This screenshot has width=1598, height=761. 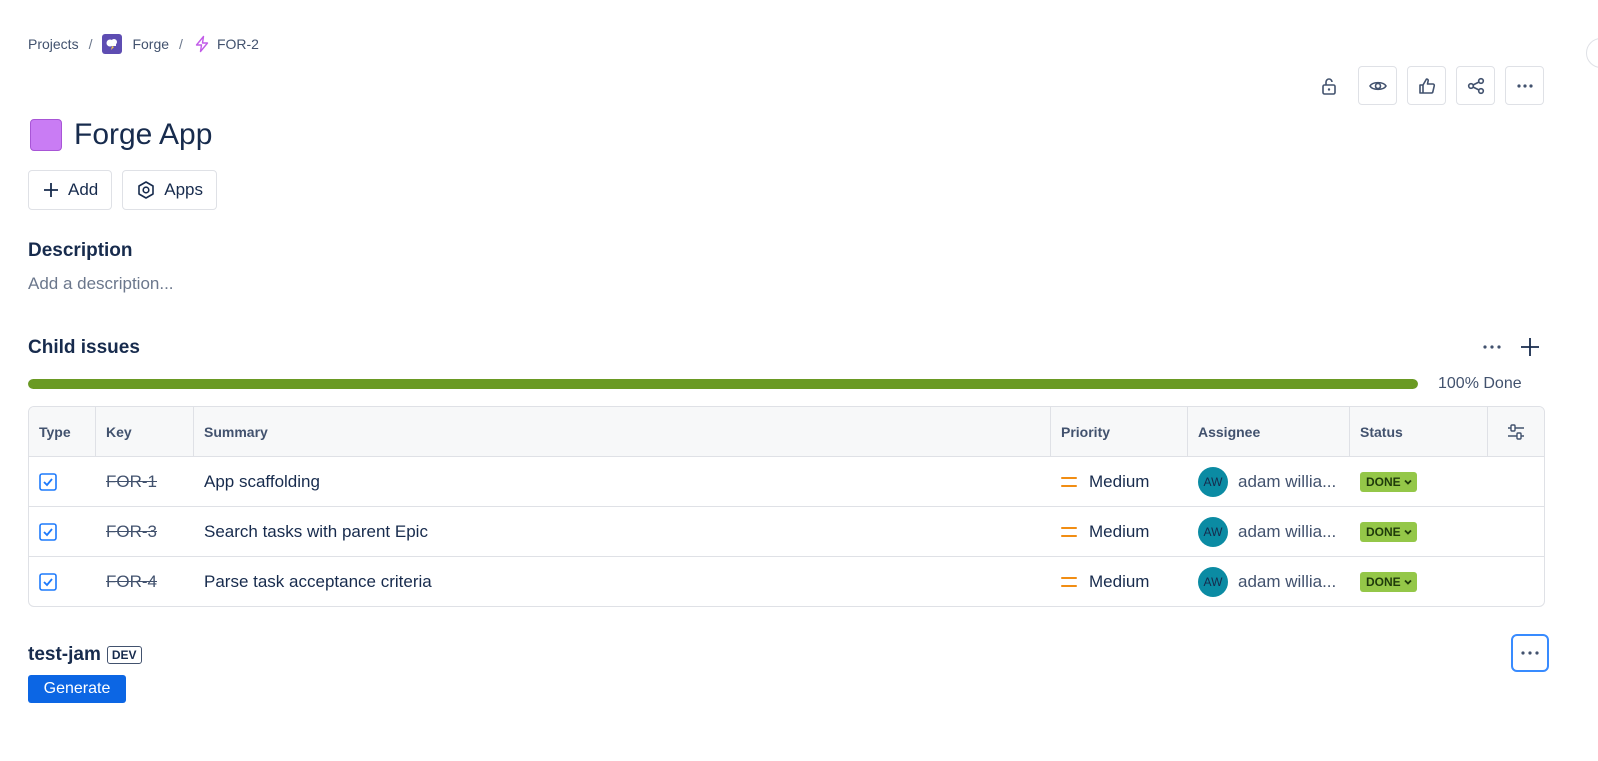 What do you see at coordinates (183, 189) in the screenshot?
I see `apps-button-label: Apps` at bounding box center [183, 189].